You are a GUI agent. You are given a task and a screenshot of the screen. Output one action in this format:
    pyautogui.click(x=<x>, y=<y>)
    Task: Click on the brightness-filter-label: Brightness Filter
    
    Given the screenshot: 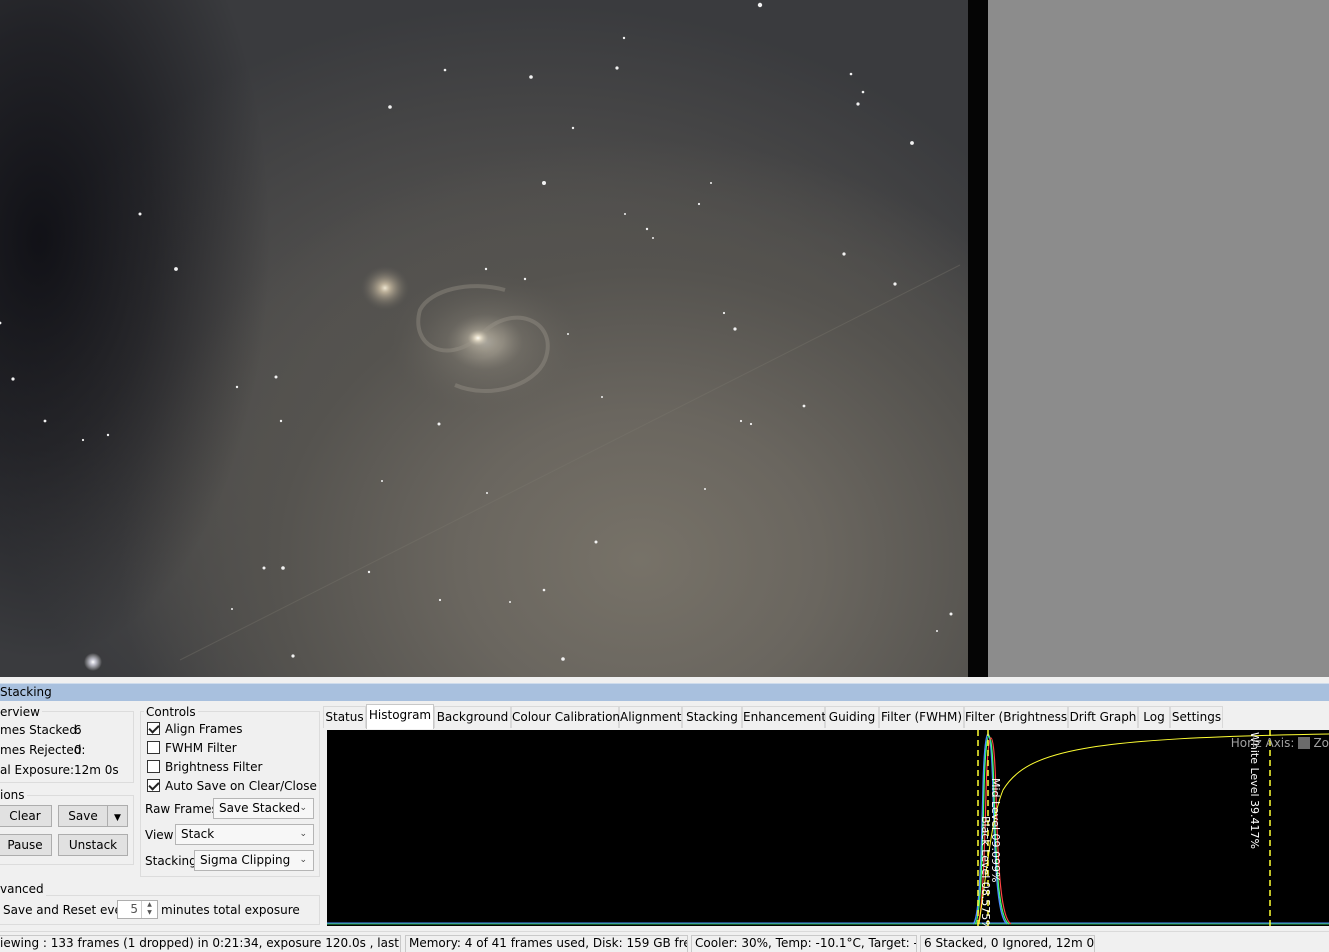 What is the action you would take?
    pyautogui.click(x=214, y=767)
    